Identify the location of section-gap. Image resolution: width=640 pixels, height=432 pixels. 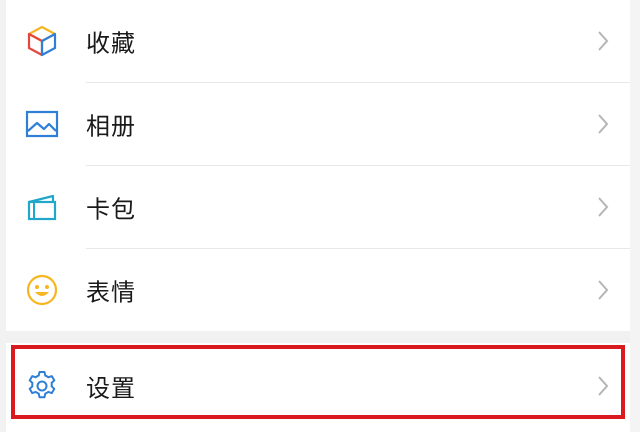
(318, 337).